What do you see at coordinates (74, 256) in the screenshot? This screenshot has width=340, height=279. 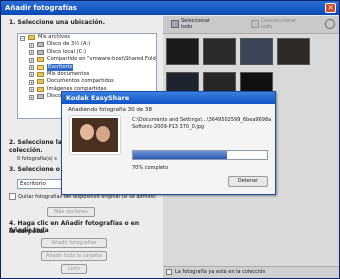 I see `add-folder-button: Añadir toda la carpeta` at bounding box center [74, 256].